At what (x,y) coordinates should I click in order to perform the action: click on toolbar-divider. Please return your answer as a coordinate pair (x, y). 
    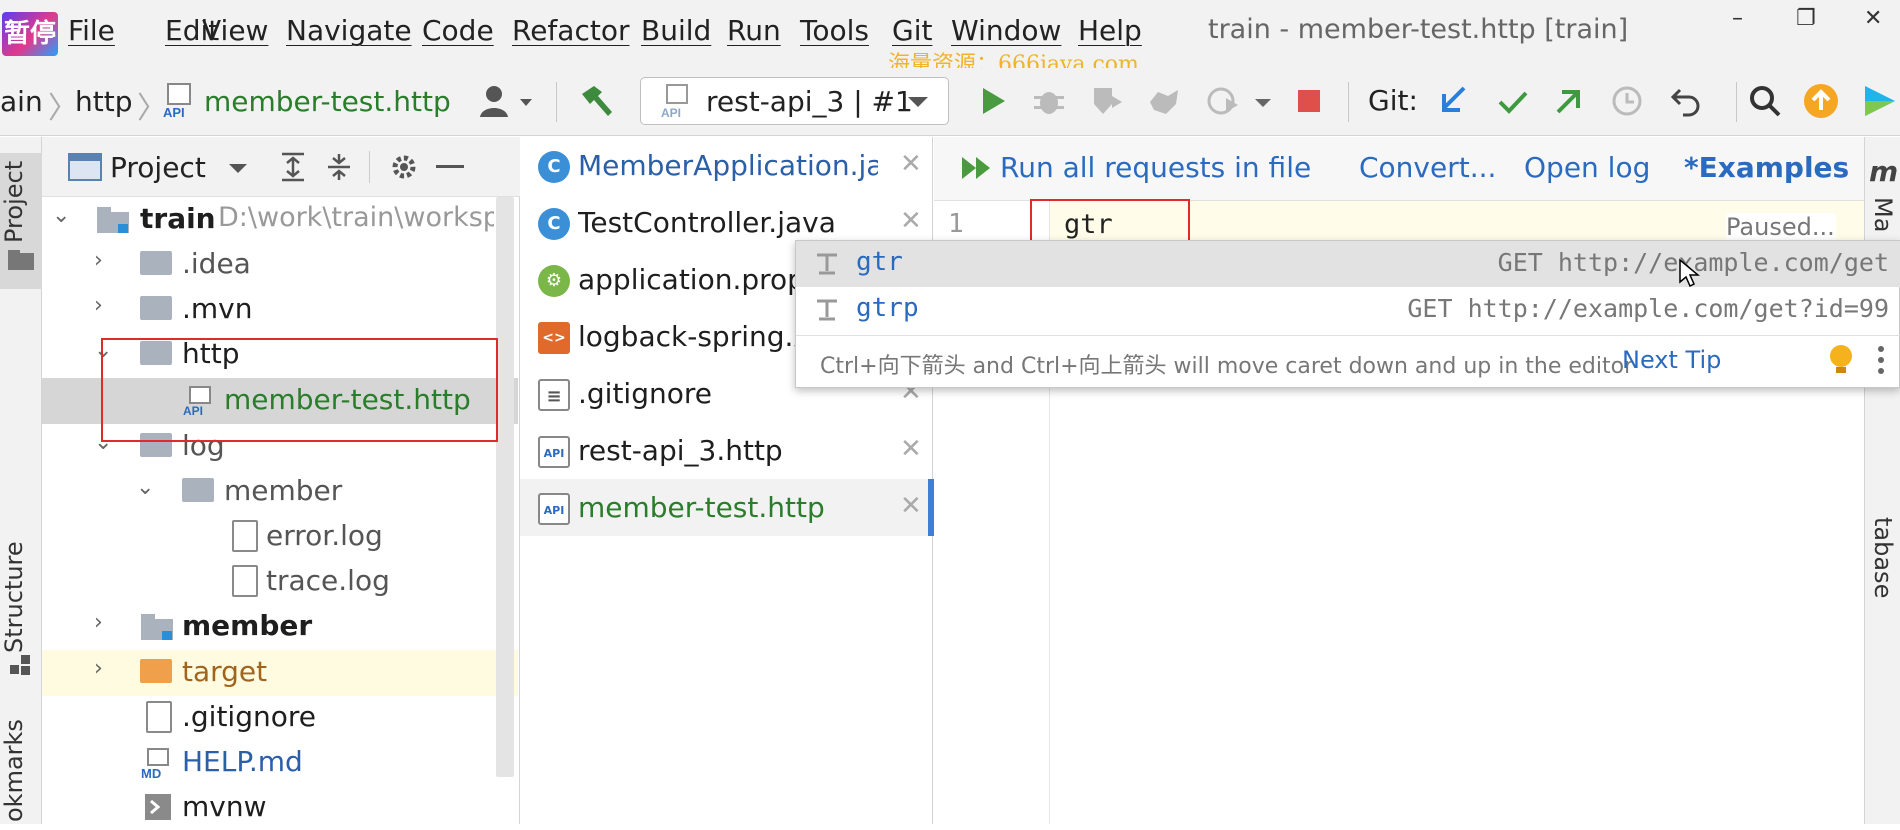
    Looking at the image, I should click on (369, 167).